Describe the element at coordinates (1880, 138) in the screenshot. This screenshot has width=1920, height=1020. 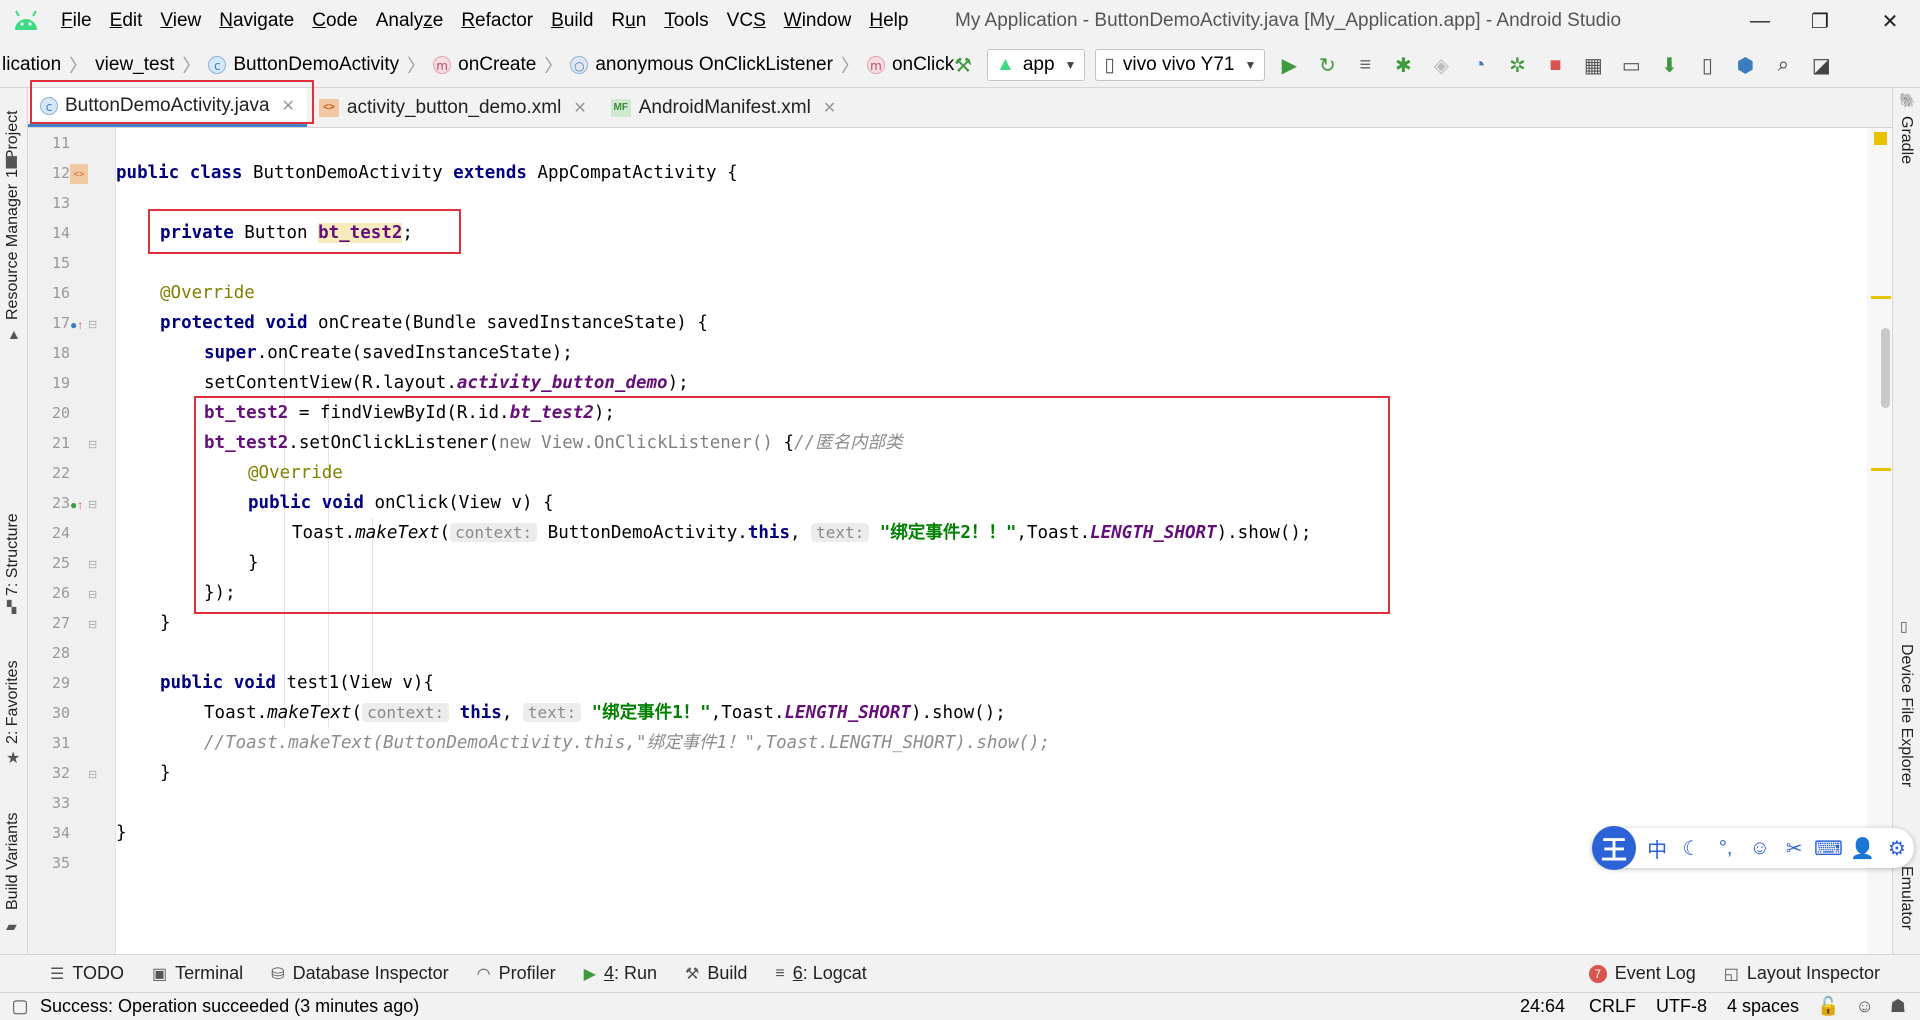
I see `inspection-status-icon` at that location.